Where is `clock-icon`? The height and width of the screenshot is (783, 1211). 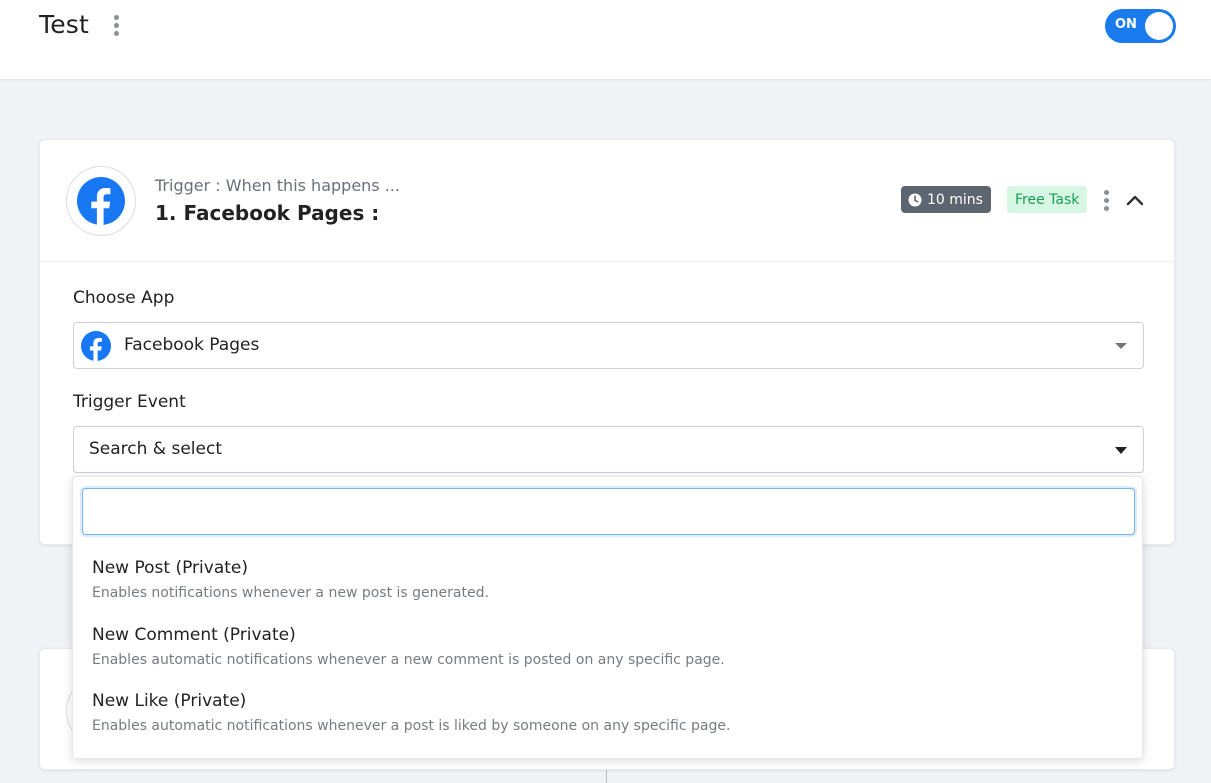 clock-icon is located at coordinates (915, 199).